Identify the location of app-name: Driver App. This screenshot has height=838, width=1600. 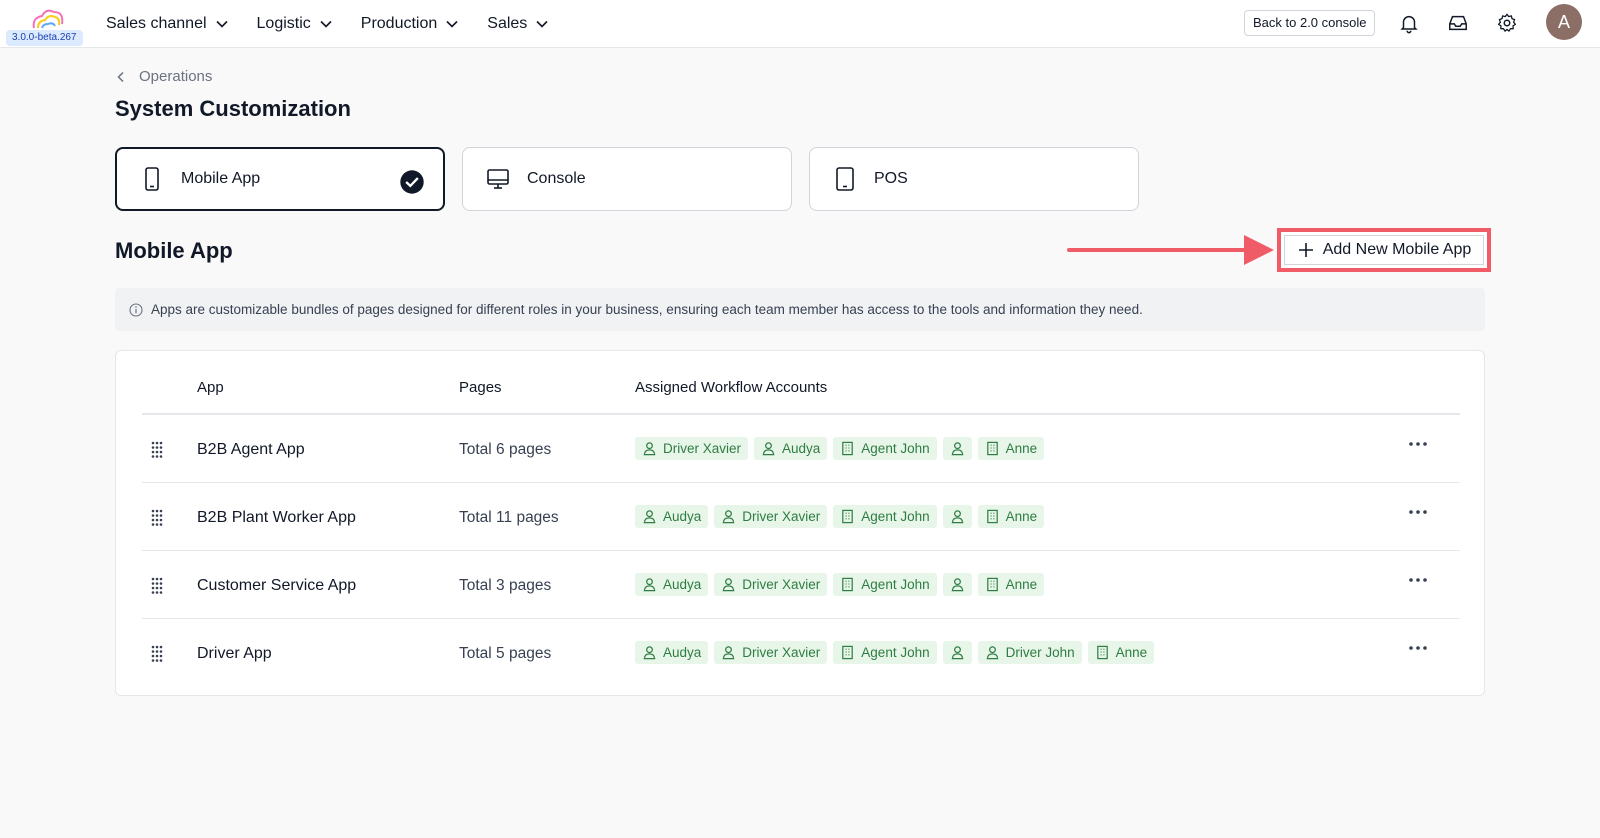
(234, 654).